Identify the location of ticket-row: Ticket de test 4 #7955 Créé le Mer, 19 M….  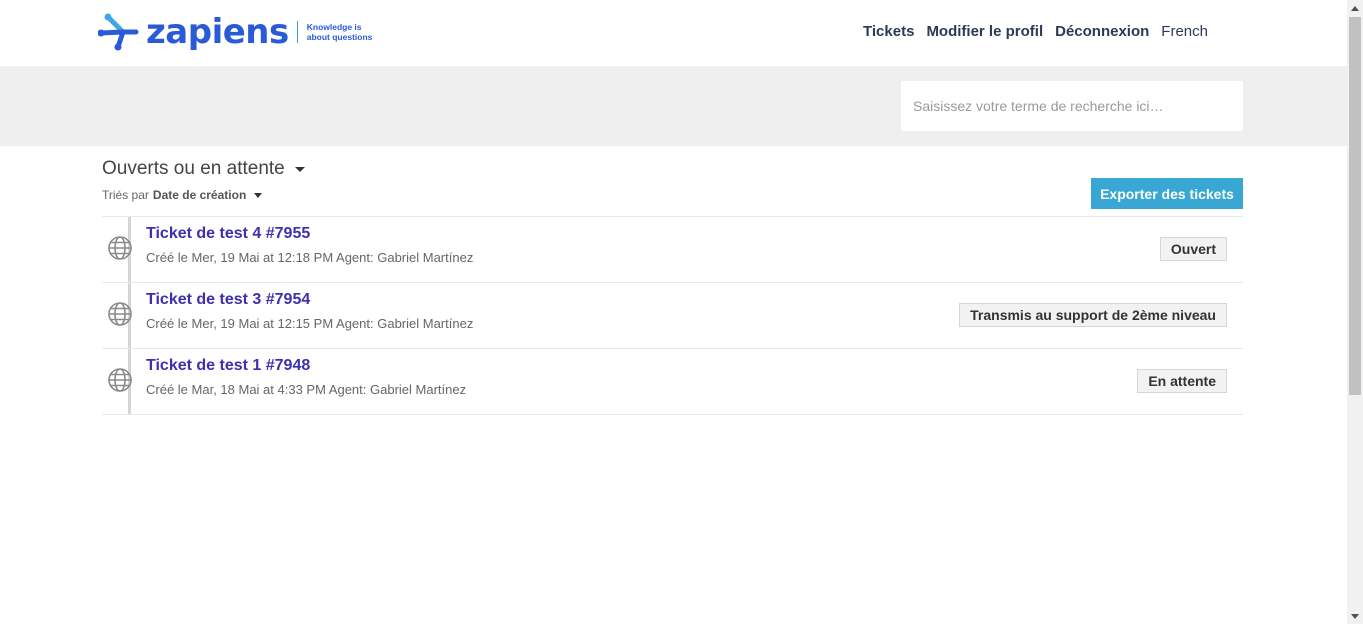
(672, 249).